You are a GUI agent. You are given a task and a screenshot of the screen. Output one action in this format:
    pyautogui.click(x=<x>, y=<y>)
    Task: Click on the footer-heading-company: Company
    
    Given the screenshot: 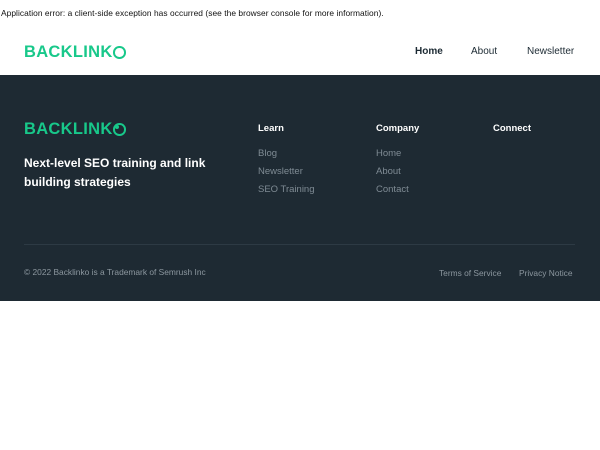 What is the action you would take?
    pyautogui.click(x=398, y=128)
    